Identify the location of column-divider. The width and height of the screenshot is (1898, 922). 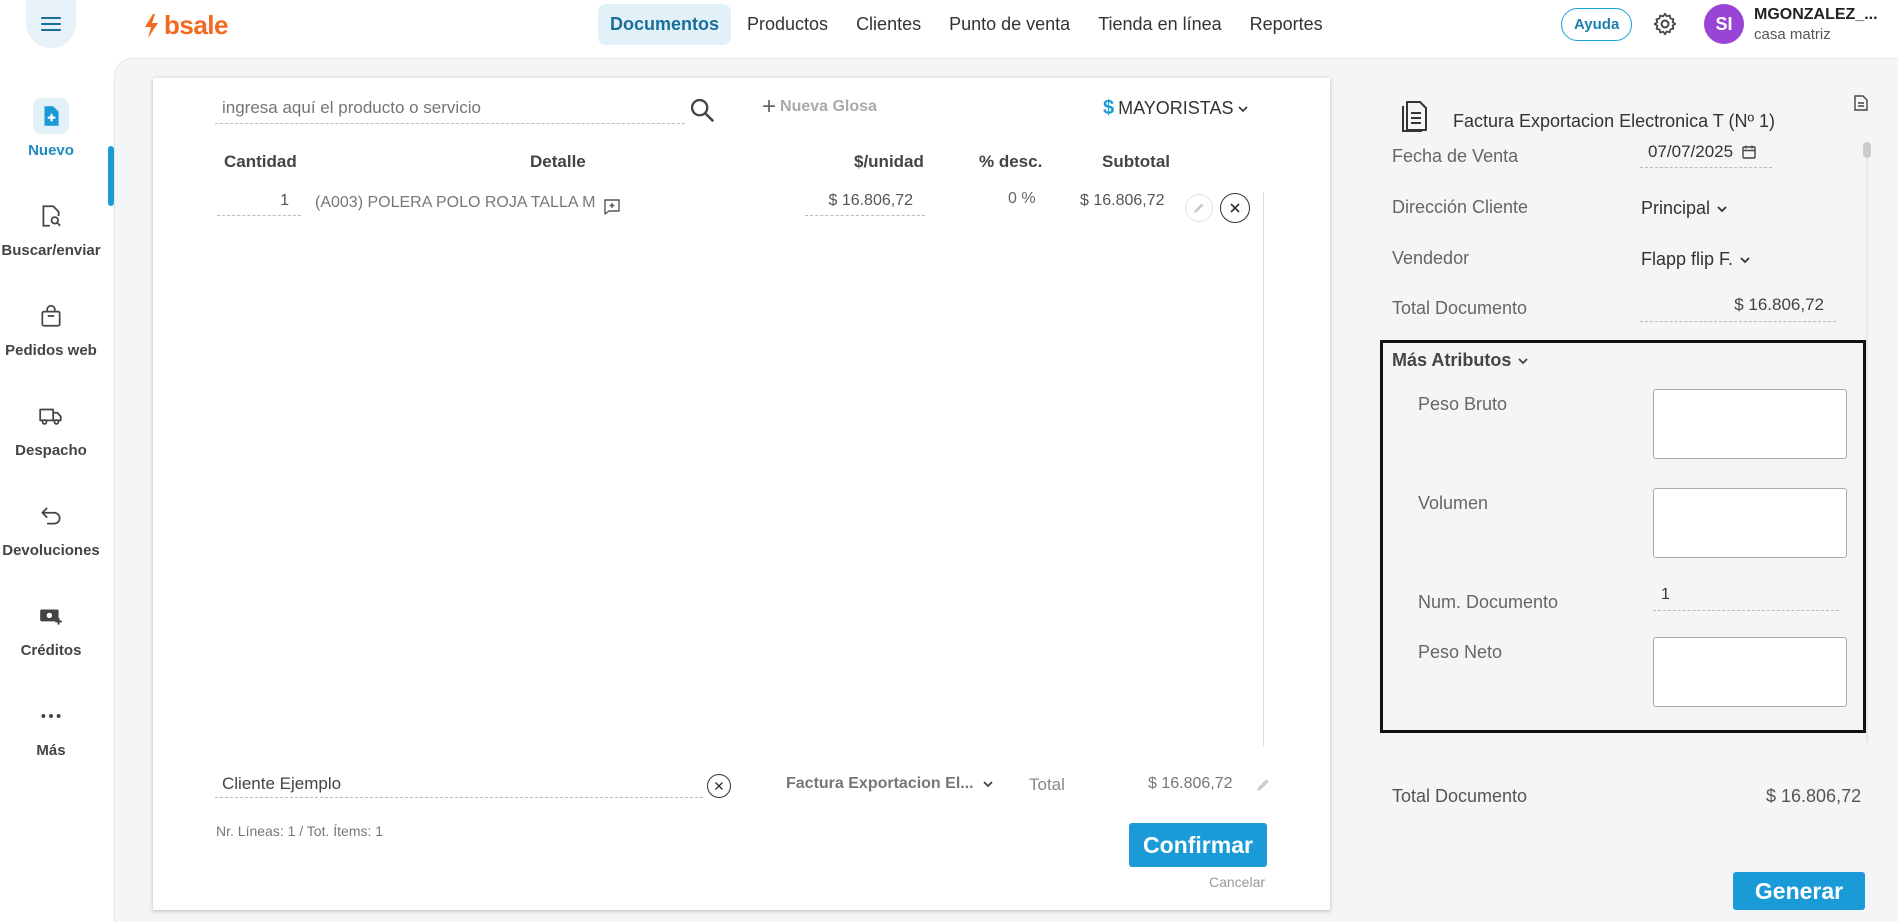
(1263, 469).